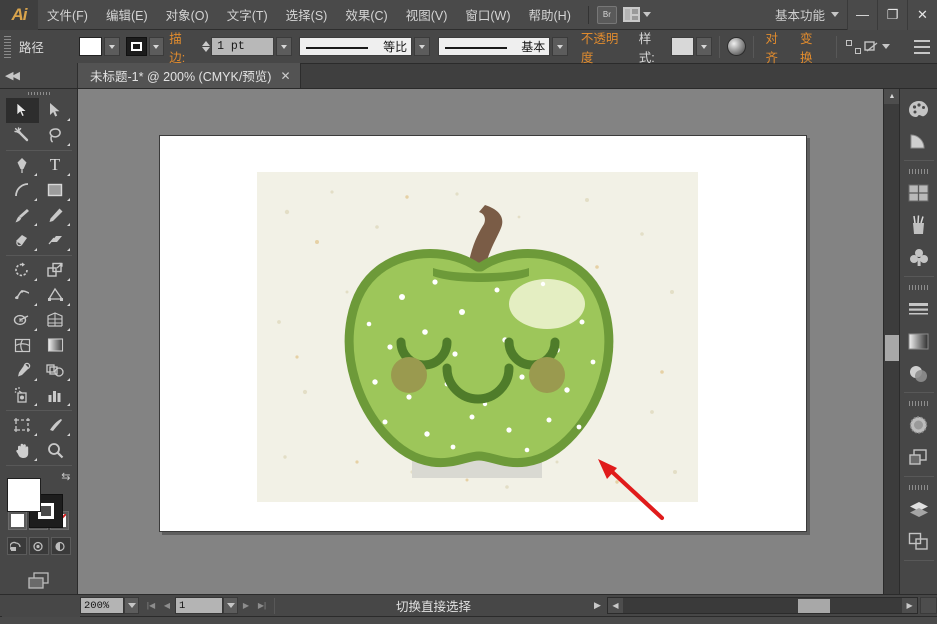 The width and height of the screenshot is (937, 624). I want to click on pencil-tool, so click(55, 215).